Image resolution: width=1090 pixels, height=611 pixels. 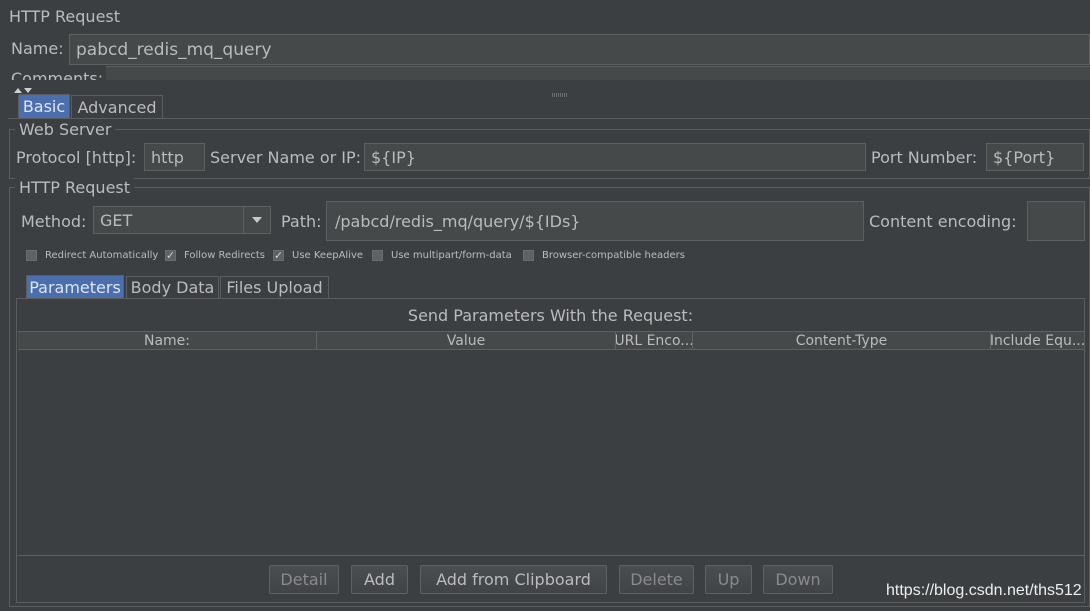 I want to click on http-request-title: HTTP Request, so click(x=75, y=187).